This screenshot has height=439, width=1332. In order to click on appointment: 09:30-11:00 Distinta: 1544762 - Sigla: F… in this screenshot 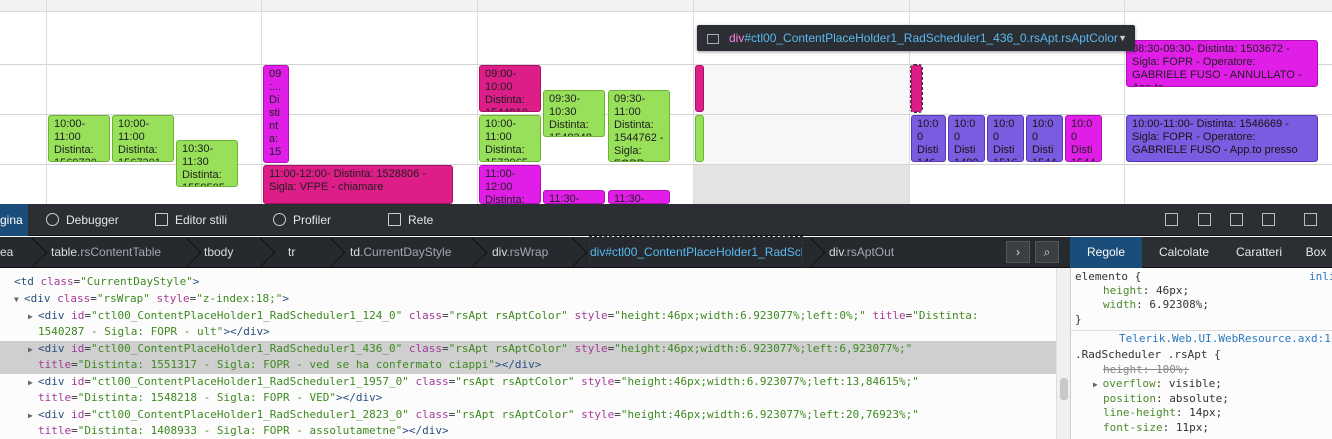, I will do `click(639, 126)`.